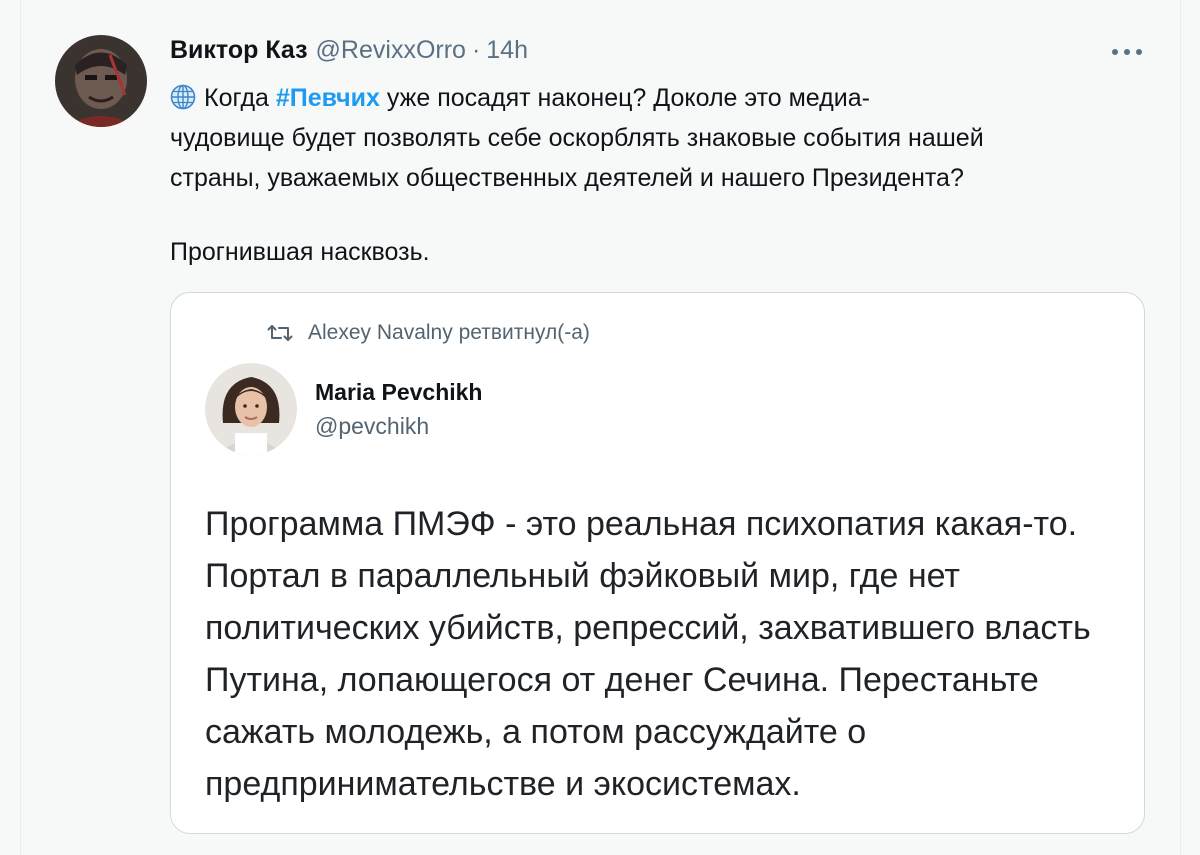  I want to click on quoted-author-display-name: Maria Pevchikh, so click(398, 392).